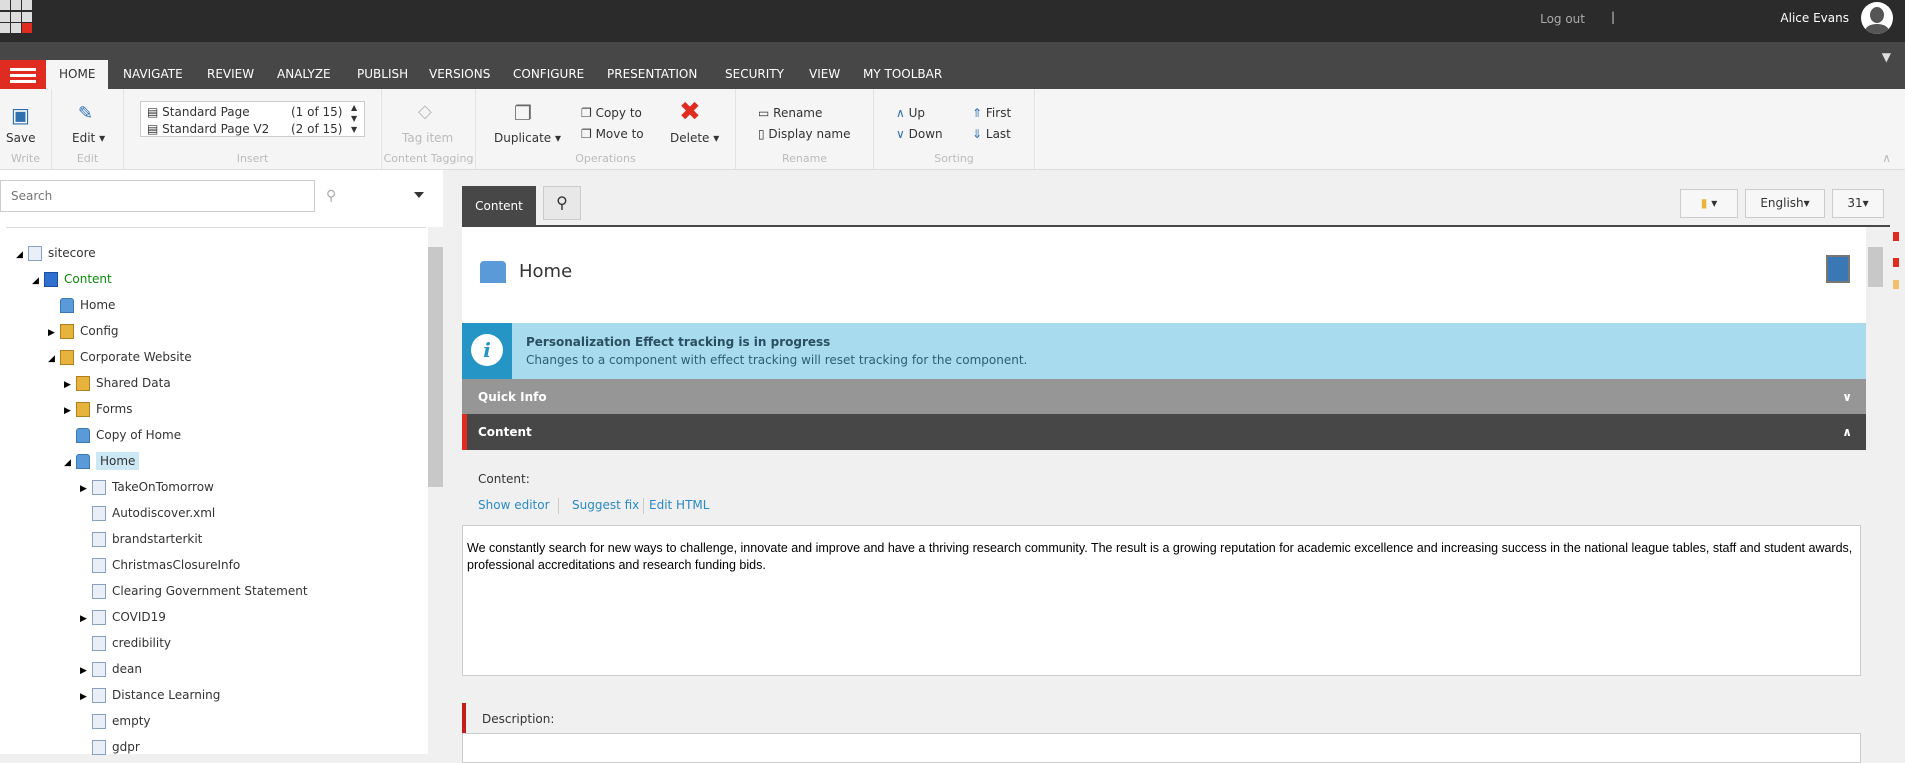 Image resolution: width=1905 pixels, height=763 pixels. Describe the element at coordinates (611, 113) in the screenshot. I see `copy-to-button: ❐ Copy to` at that location.